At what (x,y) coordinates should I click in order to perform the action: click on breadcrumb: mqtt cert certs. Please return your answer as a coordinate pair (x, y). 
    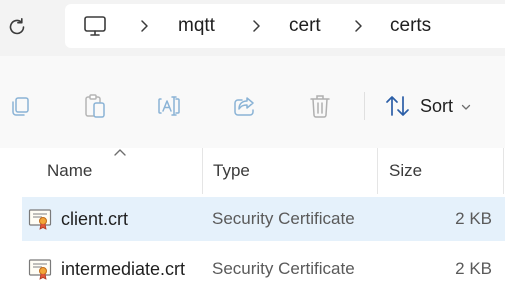
    Looking at the image, I should click on (285, 26).